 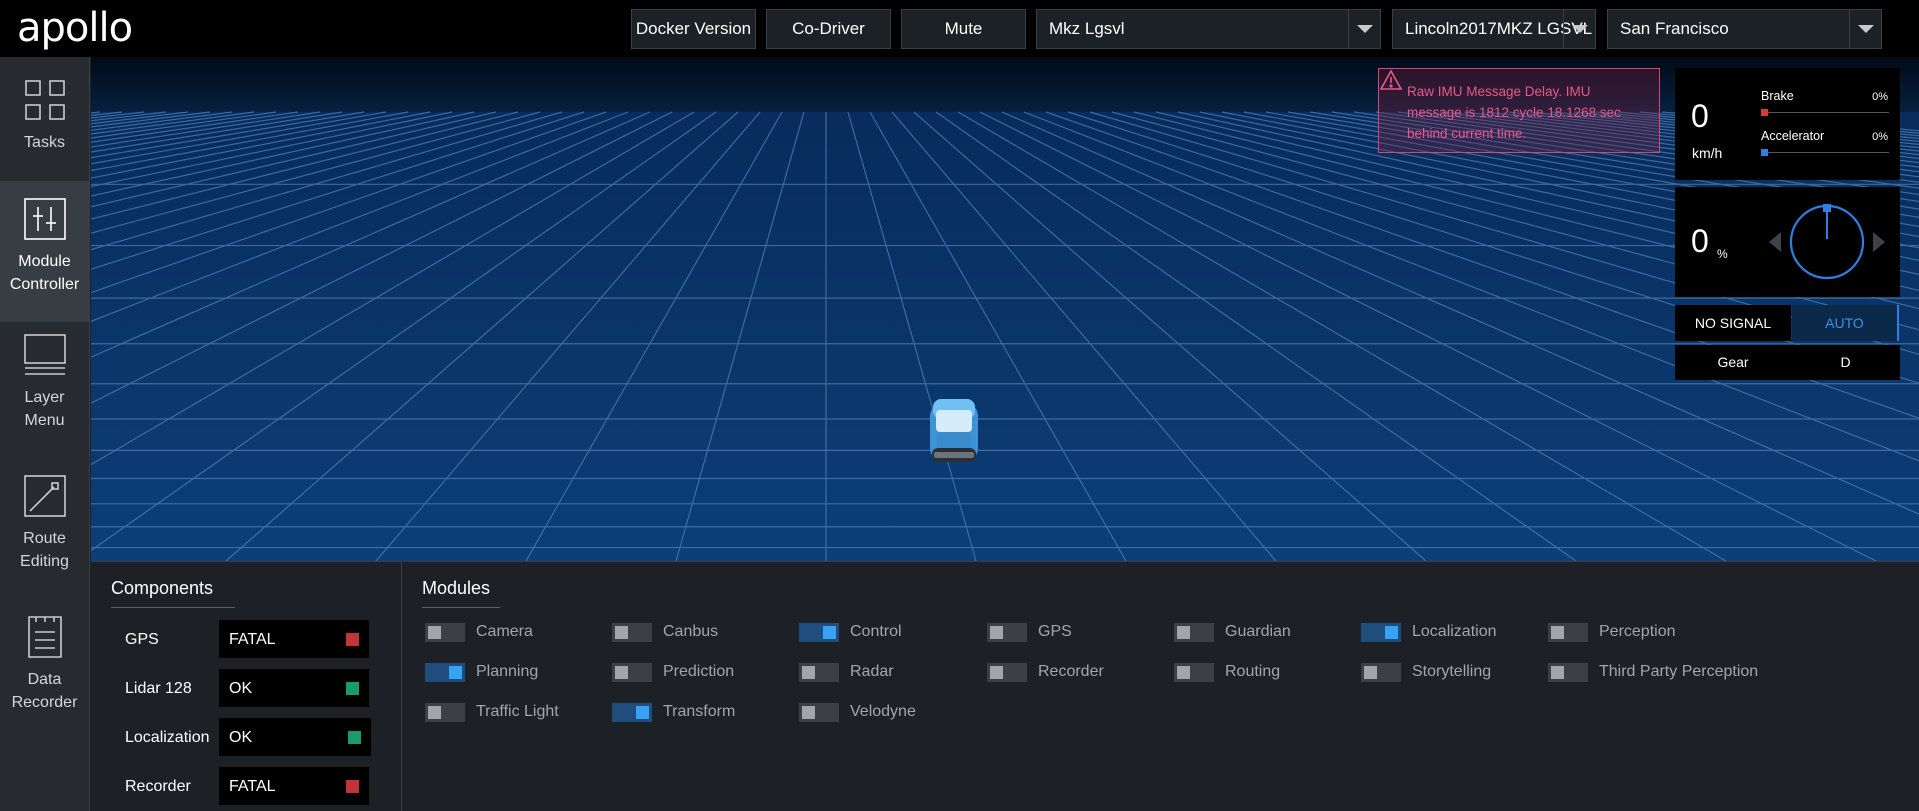 What do you see at coordinates (1744, 29) in the screenshot?
I see `map-select: San Francisco` at bounding box center [1744, 29].